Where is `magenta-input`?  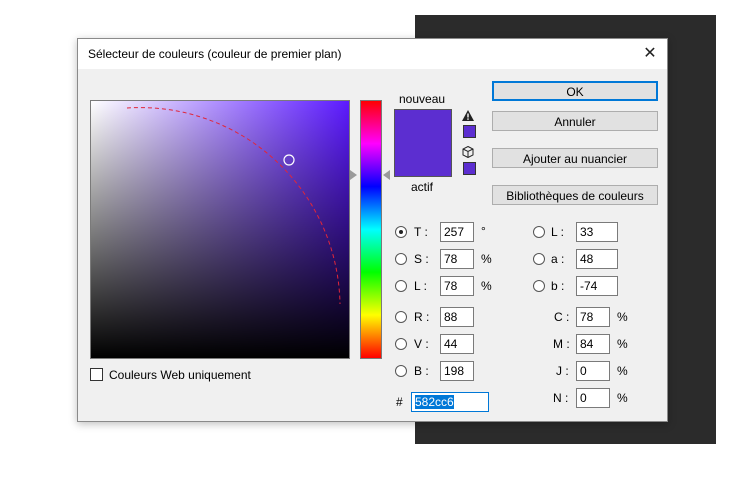 magenta-input is located at coordinates (593, 344).